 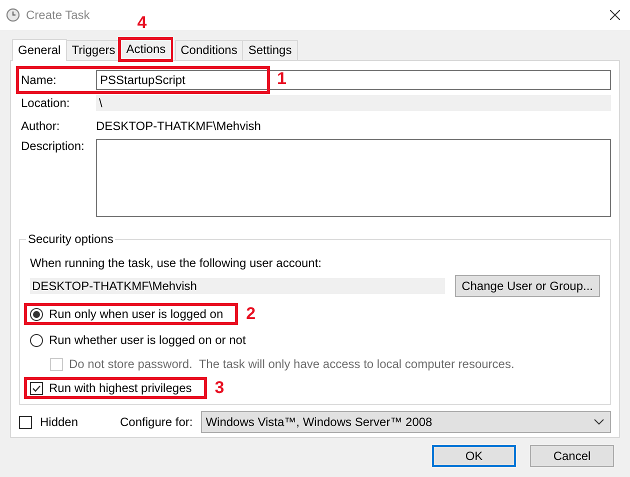 I want to click on tab: General, so click(x=39, y=50).